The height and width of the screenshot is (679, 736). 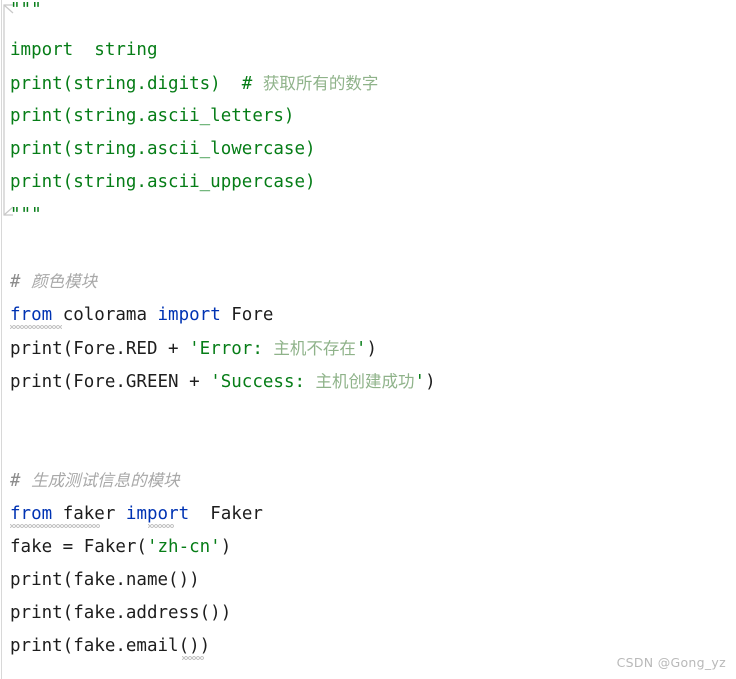 What do you see at coordinates (78, 547) in the screenshot?
I see `token-plain: fake = Faker(` at bounding box center [78, 547].